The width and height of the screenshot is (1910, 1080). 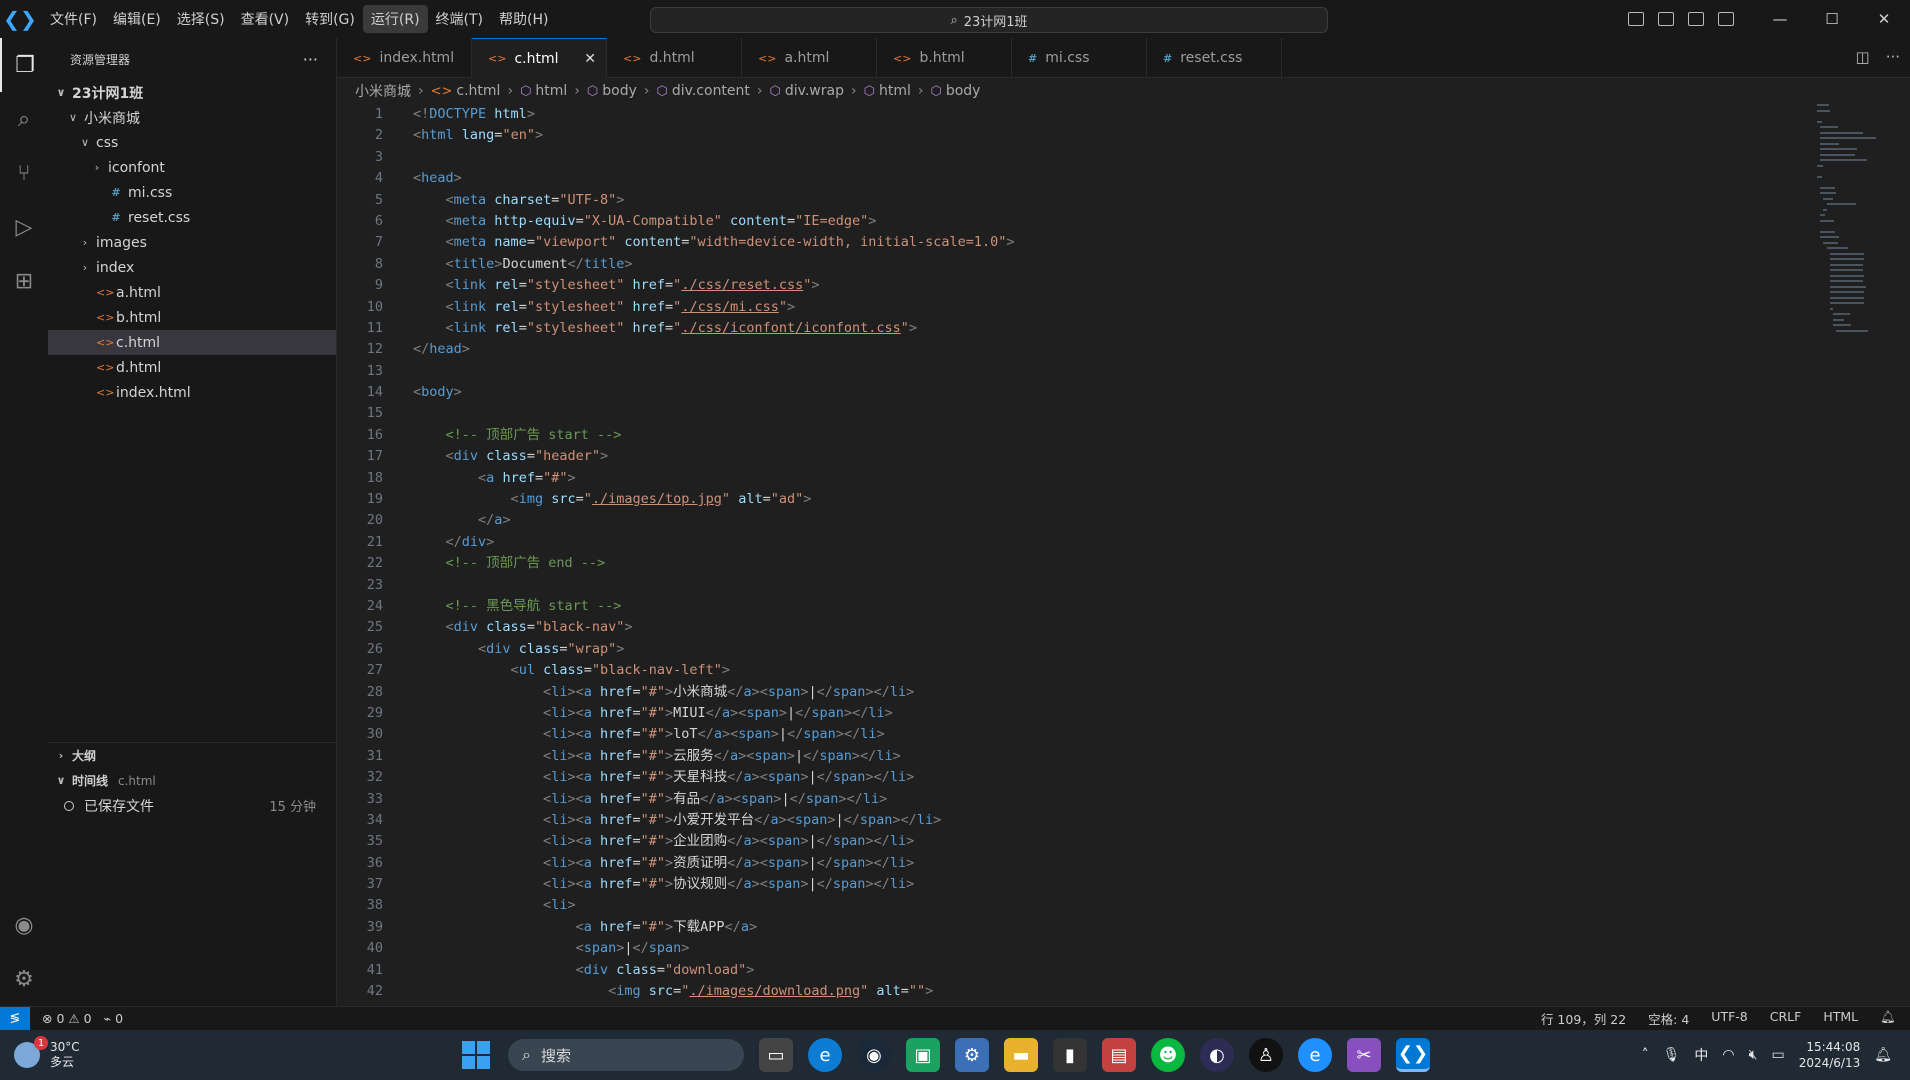 I want to click on reader-app-icon: ▮, so click(x=1070, y=1055).